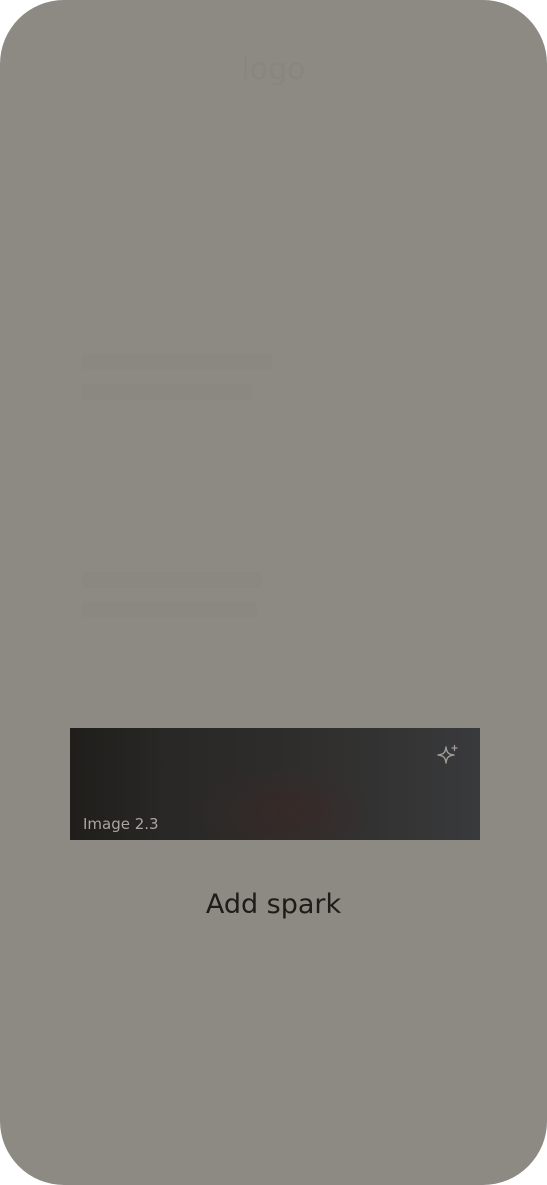  Describe the element at coordinates (448, 756) in the screenshot. I see `sparkle-icon` at that location.